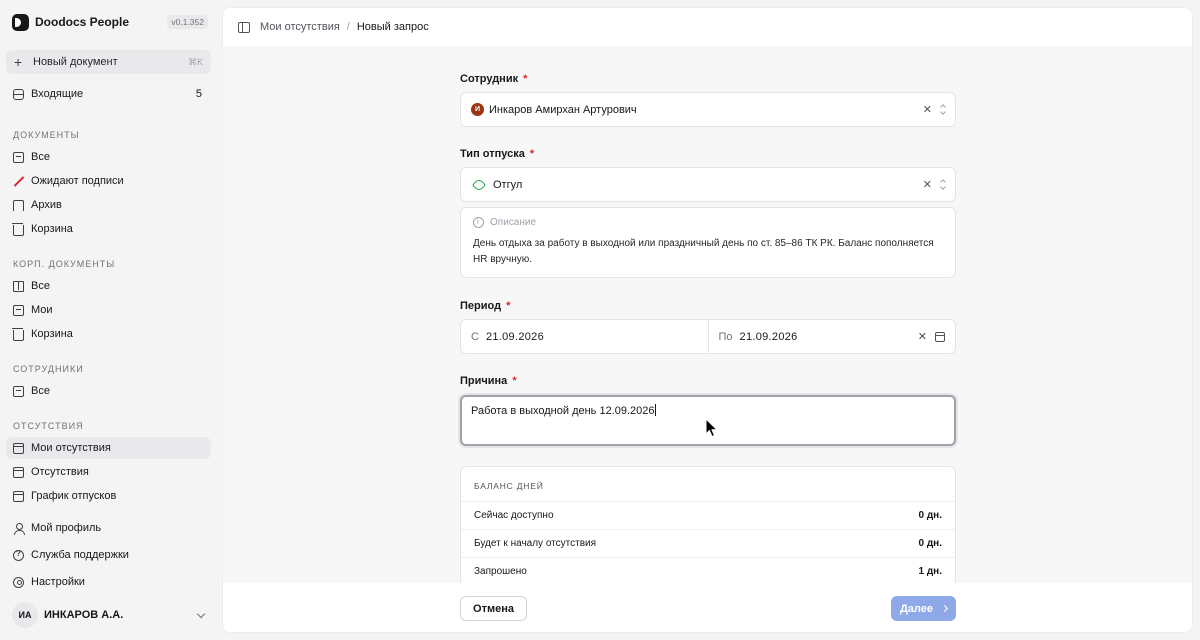 The width and height of the screenshot is (1200, 640). Describe the element at coordinates (655, 410) in the screenshot. I see `text-caret` at that location.